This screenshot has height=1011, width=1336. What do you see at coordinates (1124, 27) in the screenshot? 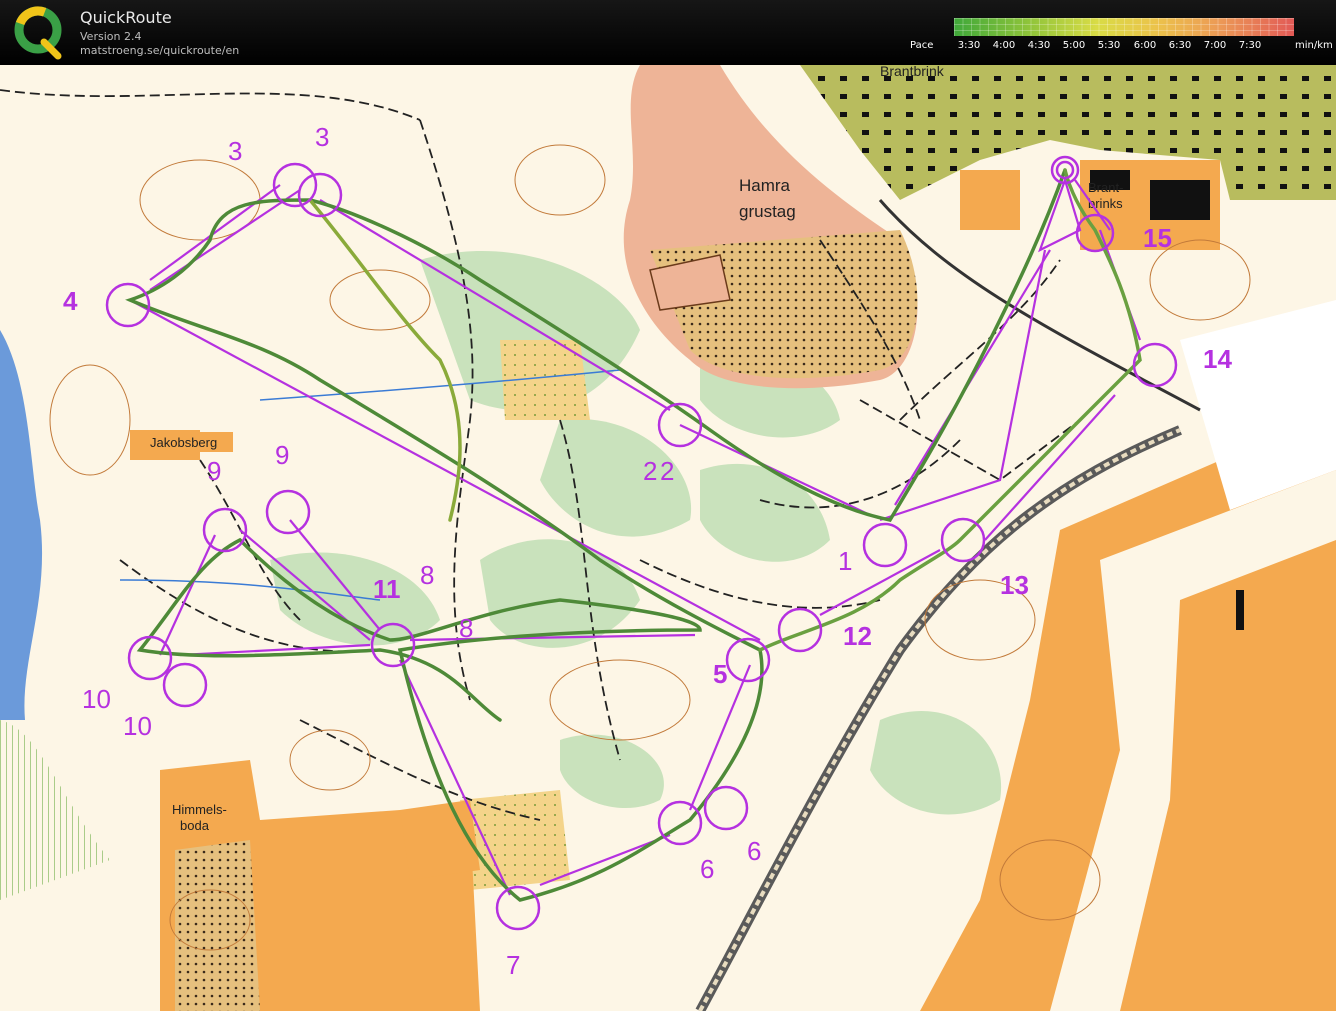
I see `pace-color-scale` at bounding box center [1124, 27].